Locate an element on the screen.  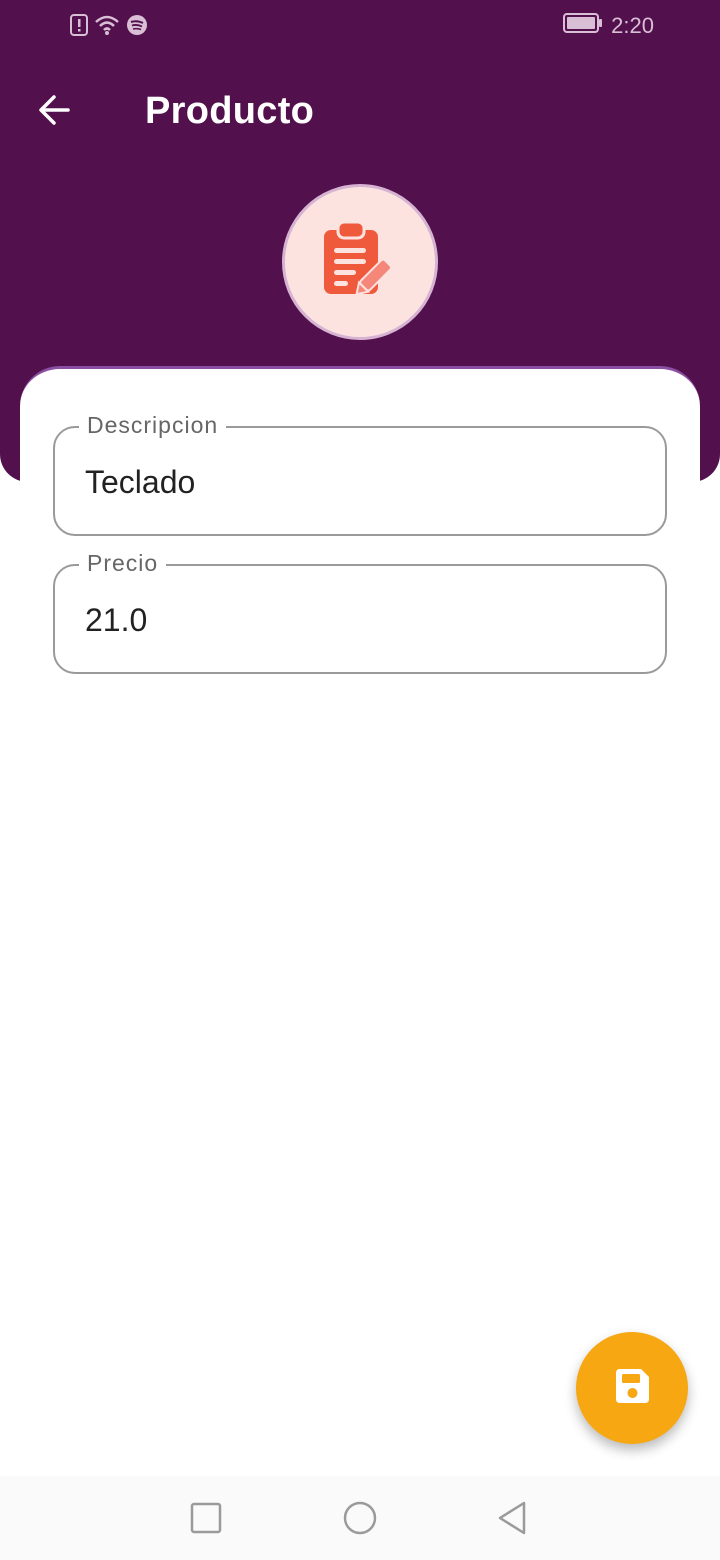
descripcion-input: Teclado is located at coordinates (140, 482).